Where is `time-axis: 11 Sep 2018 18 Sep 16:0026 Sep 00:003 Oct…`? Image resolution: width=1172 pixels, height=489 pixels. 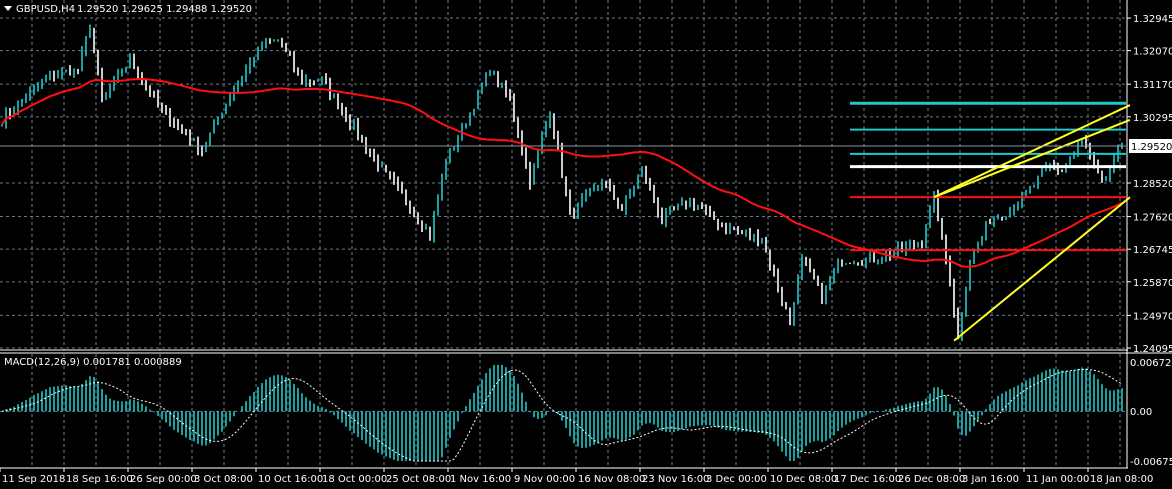
time-axis: 11 Sep 2018 18 Sep 16:0026 Sep 00:003 Oct… is located at coordinates (576, 476).